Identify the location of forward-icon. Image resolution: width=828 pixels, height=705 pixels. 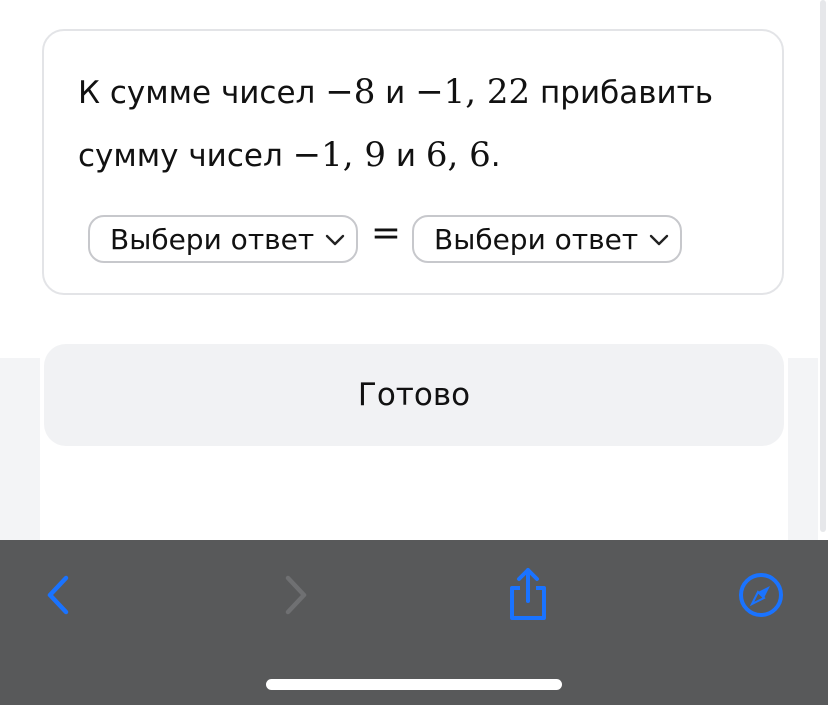
(296, 595).